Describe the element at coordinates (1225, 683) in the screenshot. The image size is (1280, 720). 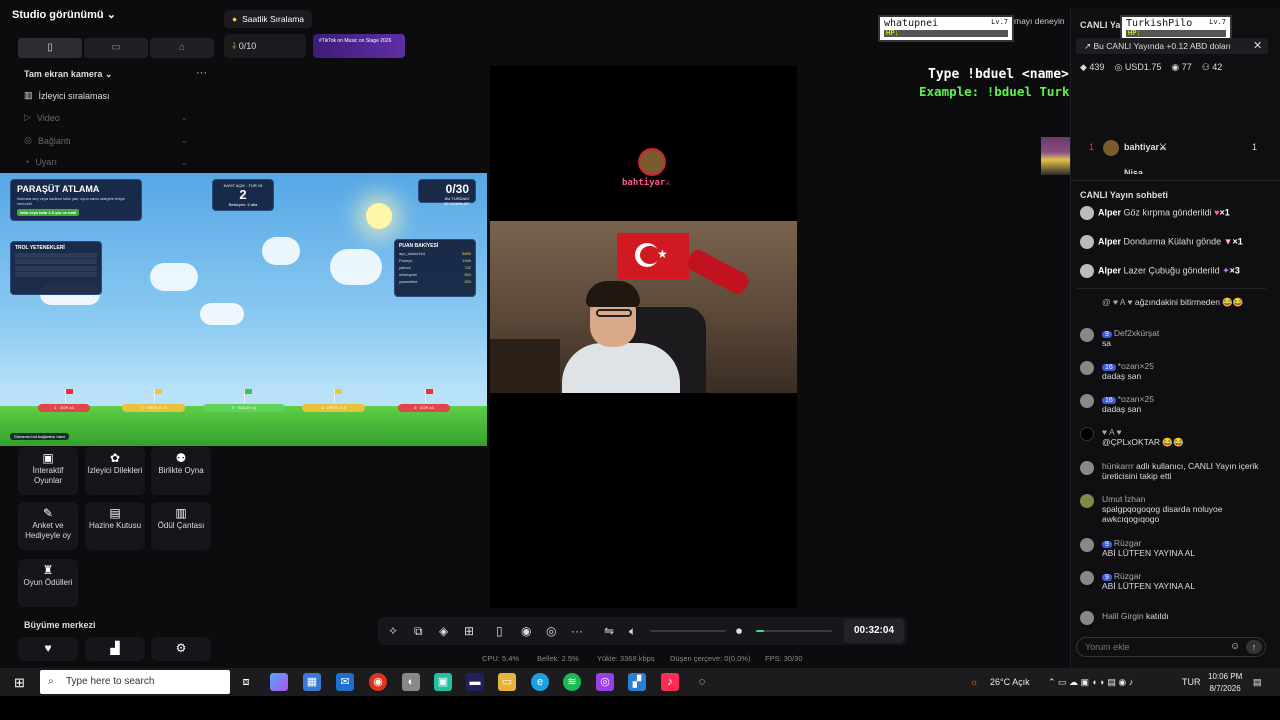
I see `clock: 10:06 PM 8/7/2026` at that location.